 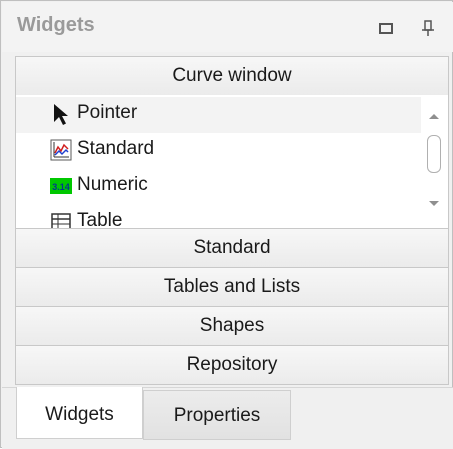 I want to click on tab-widgets: Widgets, so click(x=79, y=413).